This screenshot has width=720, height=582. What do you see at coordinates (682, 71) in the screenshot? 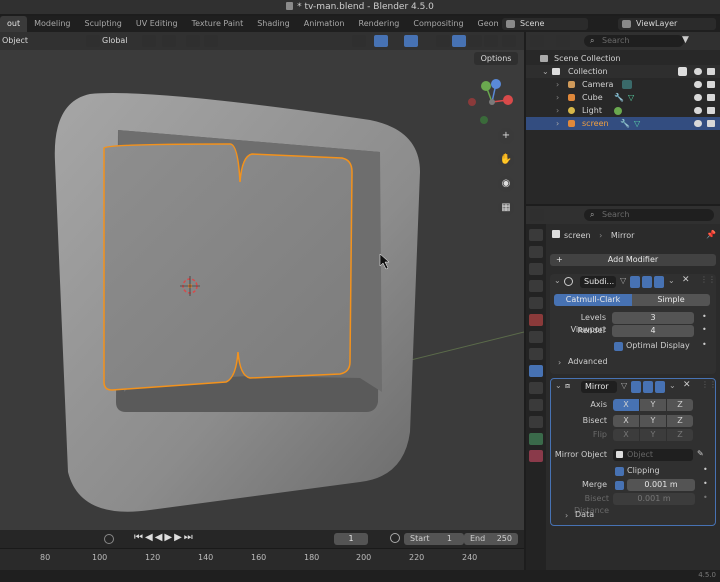
I see `collection-checkbox` at bounding box center [682, 71].